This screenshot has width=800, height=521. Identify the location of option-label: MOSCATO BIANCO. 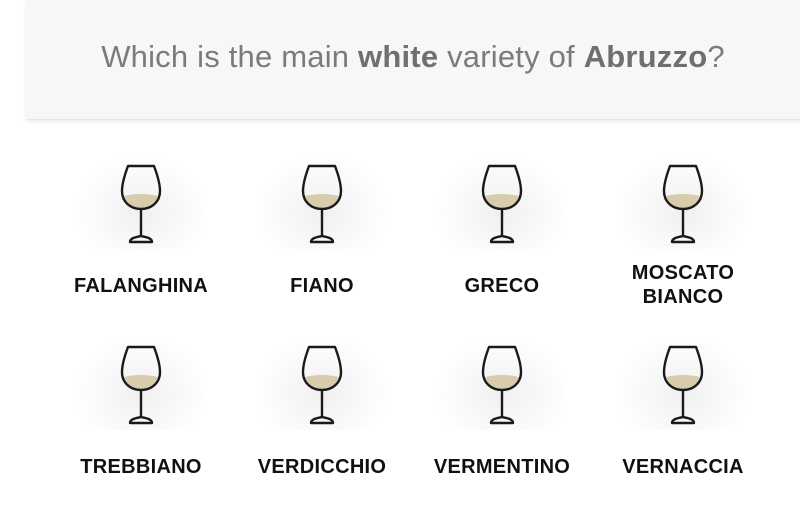
(683, 285).